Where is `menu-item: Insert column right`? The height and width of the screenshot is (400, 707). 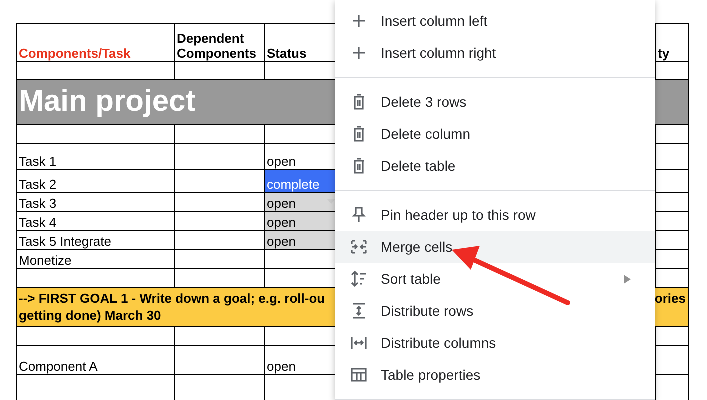
menu-item: Insert column right is located at coordinates (495, 53).